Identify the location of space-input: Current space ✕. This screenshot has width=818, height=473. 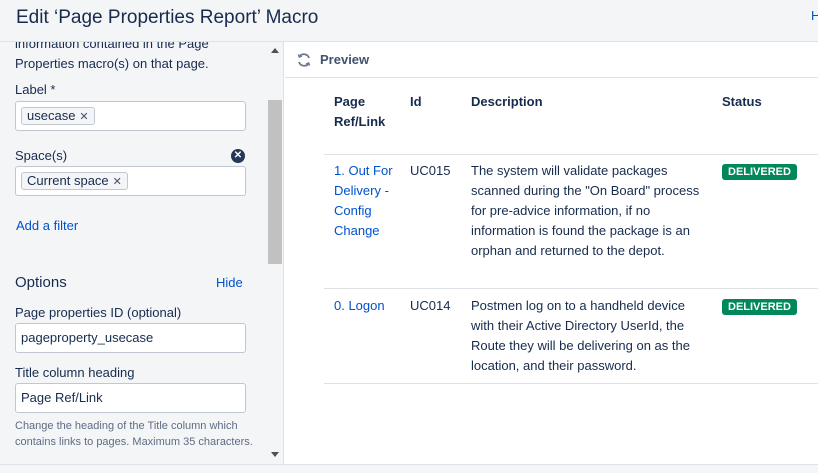
(130, 181).